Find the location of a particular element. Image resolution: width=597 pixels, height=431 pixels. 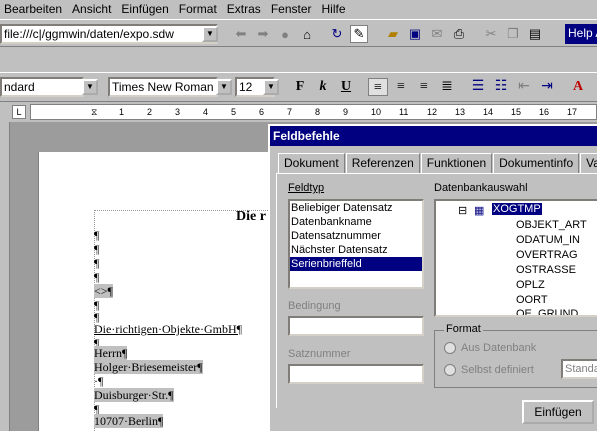

radio-user-defined is located at coordinates (450, 370).